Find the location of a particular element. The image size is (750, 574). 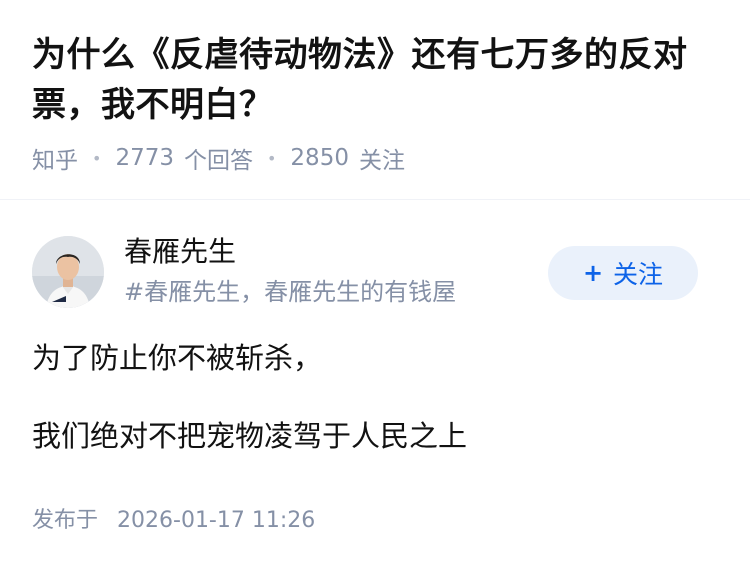

follow-button: + 关注 is located at coordinates (623, 273).